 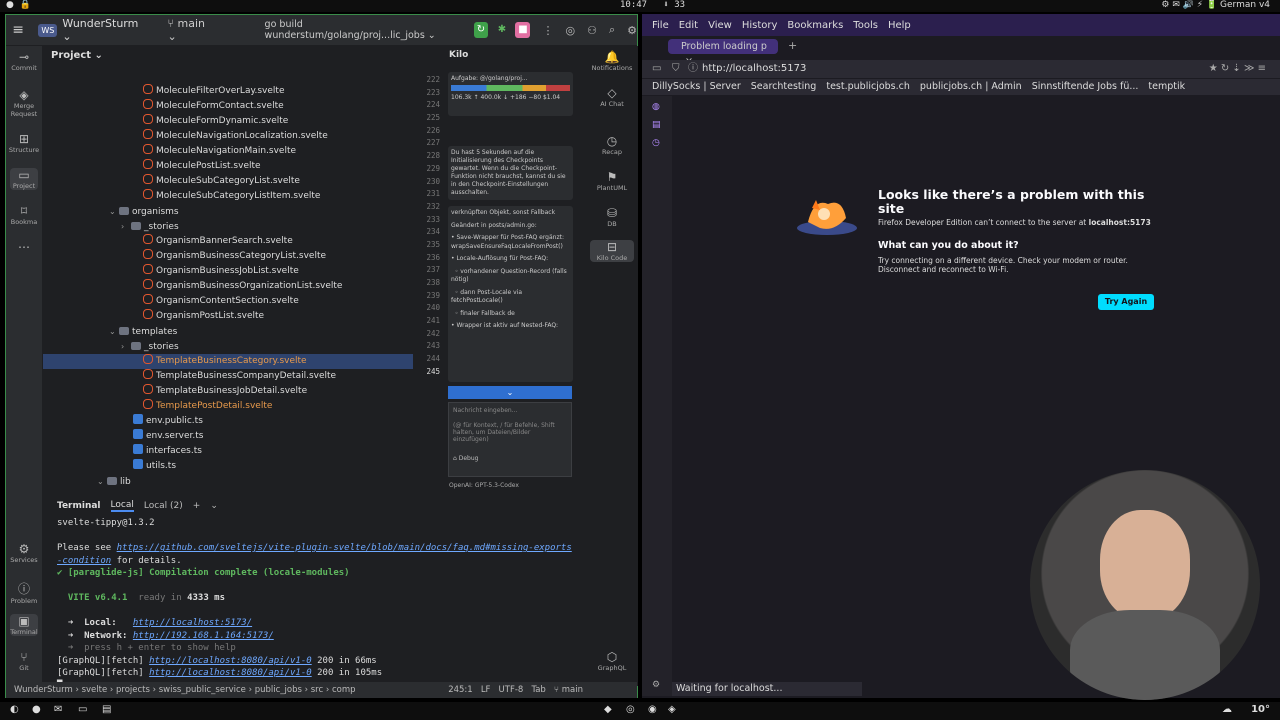 What do you see at coordinates (792, 45) in the screenshot?
I see `new-tab-icon: +` at bounding box center [792, 45].